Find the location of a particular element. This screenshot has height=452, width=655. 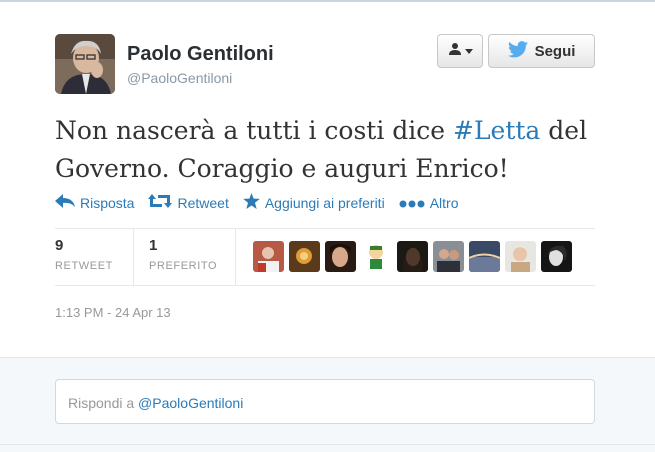

user-actions-dropdown is located at coordinates (460, 51).